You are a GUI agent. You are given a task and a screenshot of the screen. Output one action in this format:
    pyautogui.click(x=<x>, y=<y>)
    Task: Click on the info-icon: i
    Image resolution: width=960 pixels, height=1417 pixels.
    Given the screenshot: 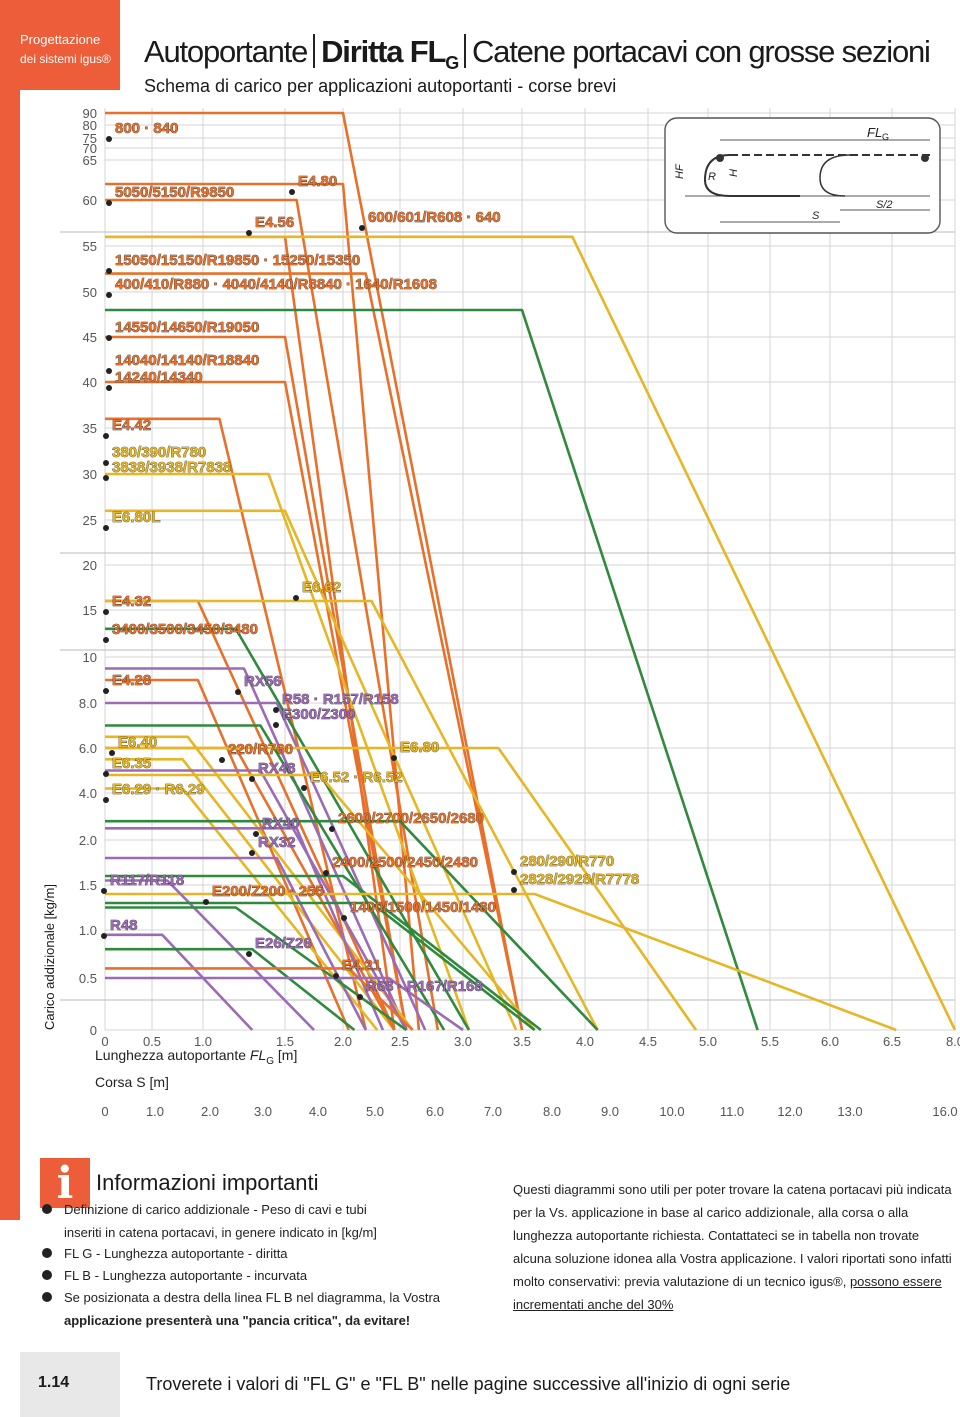 What is the action you would take?
    pyautogui.click(x=65, y=1183)
    